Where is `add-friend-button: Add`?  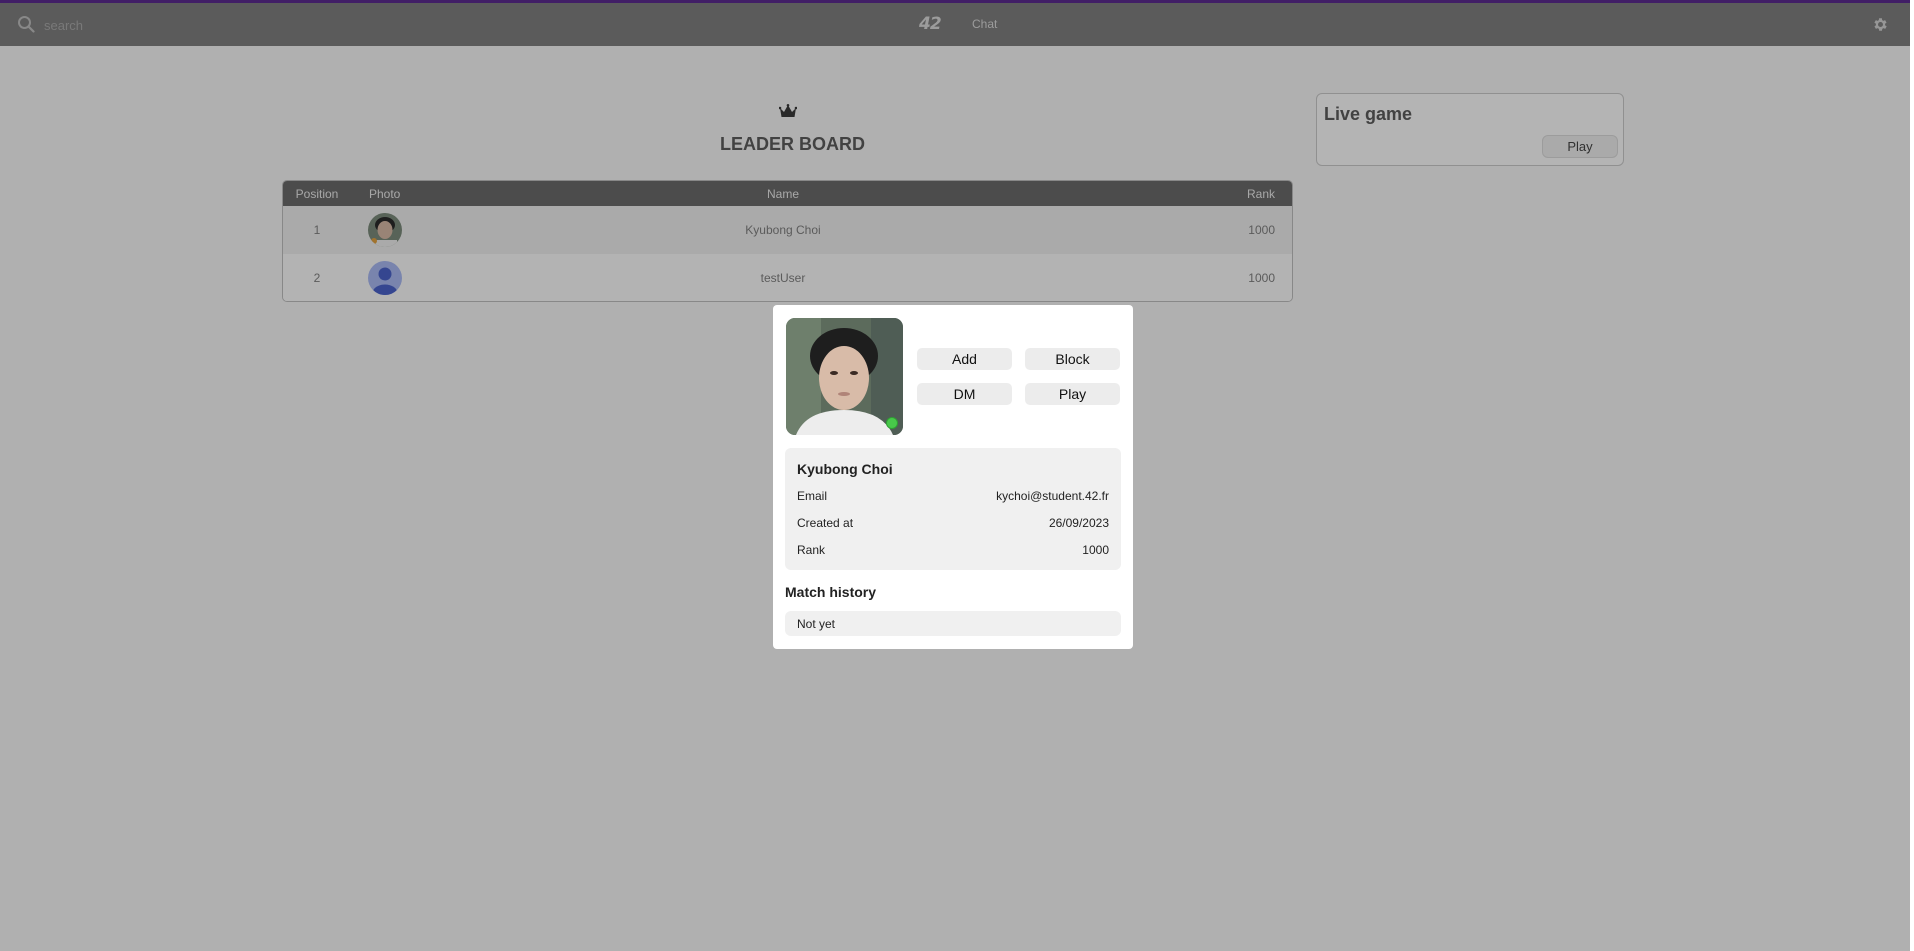 add-friend-button: Add is located at coordinates (964, 359).